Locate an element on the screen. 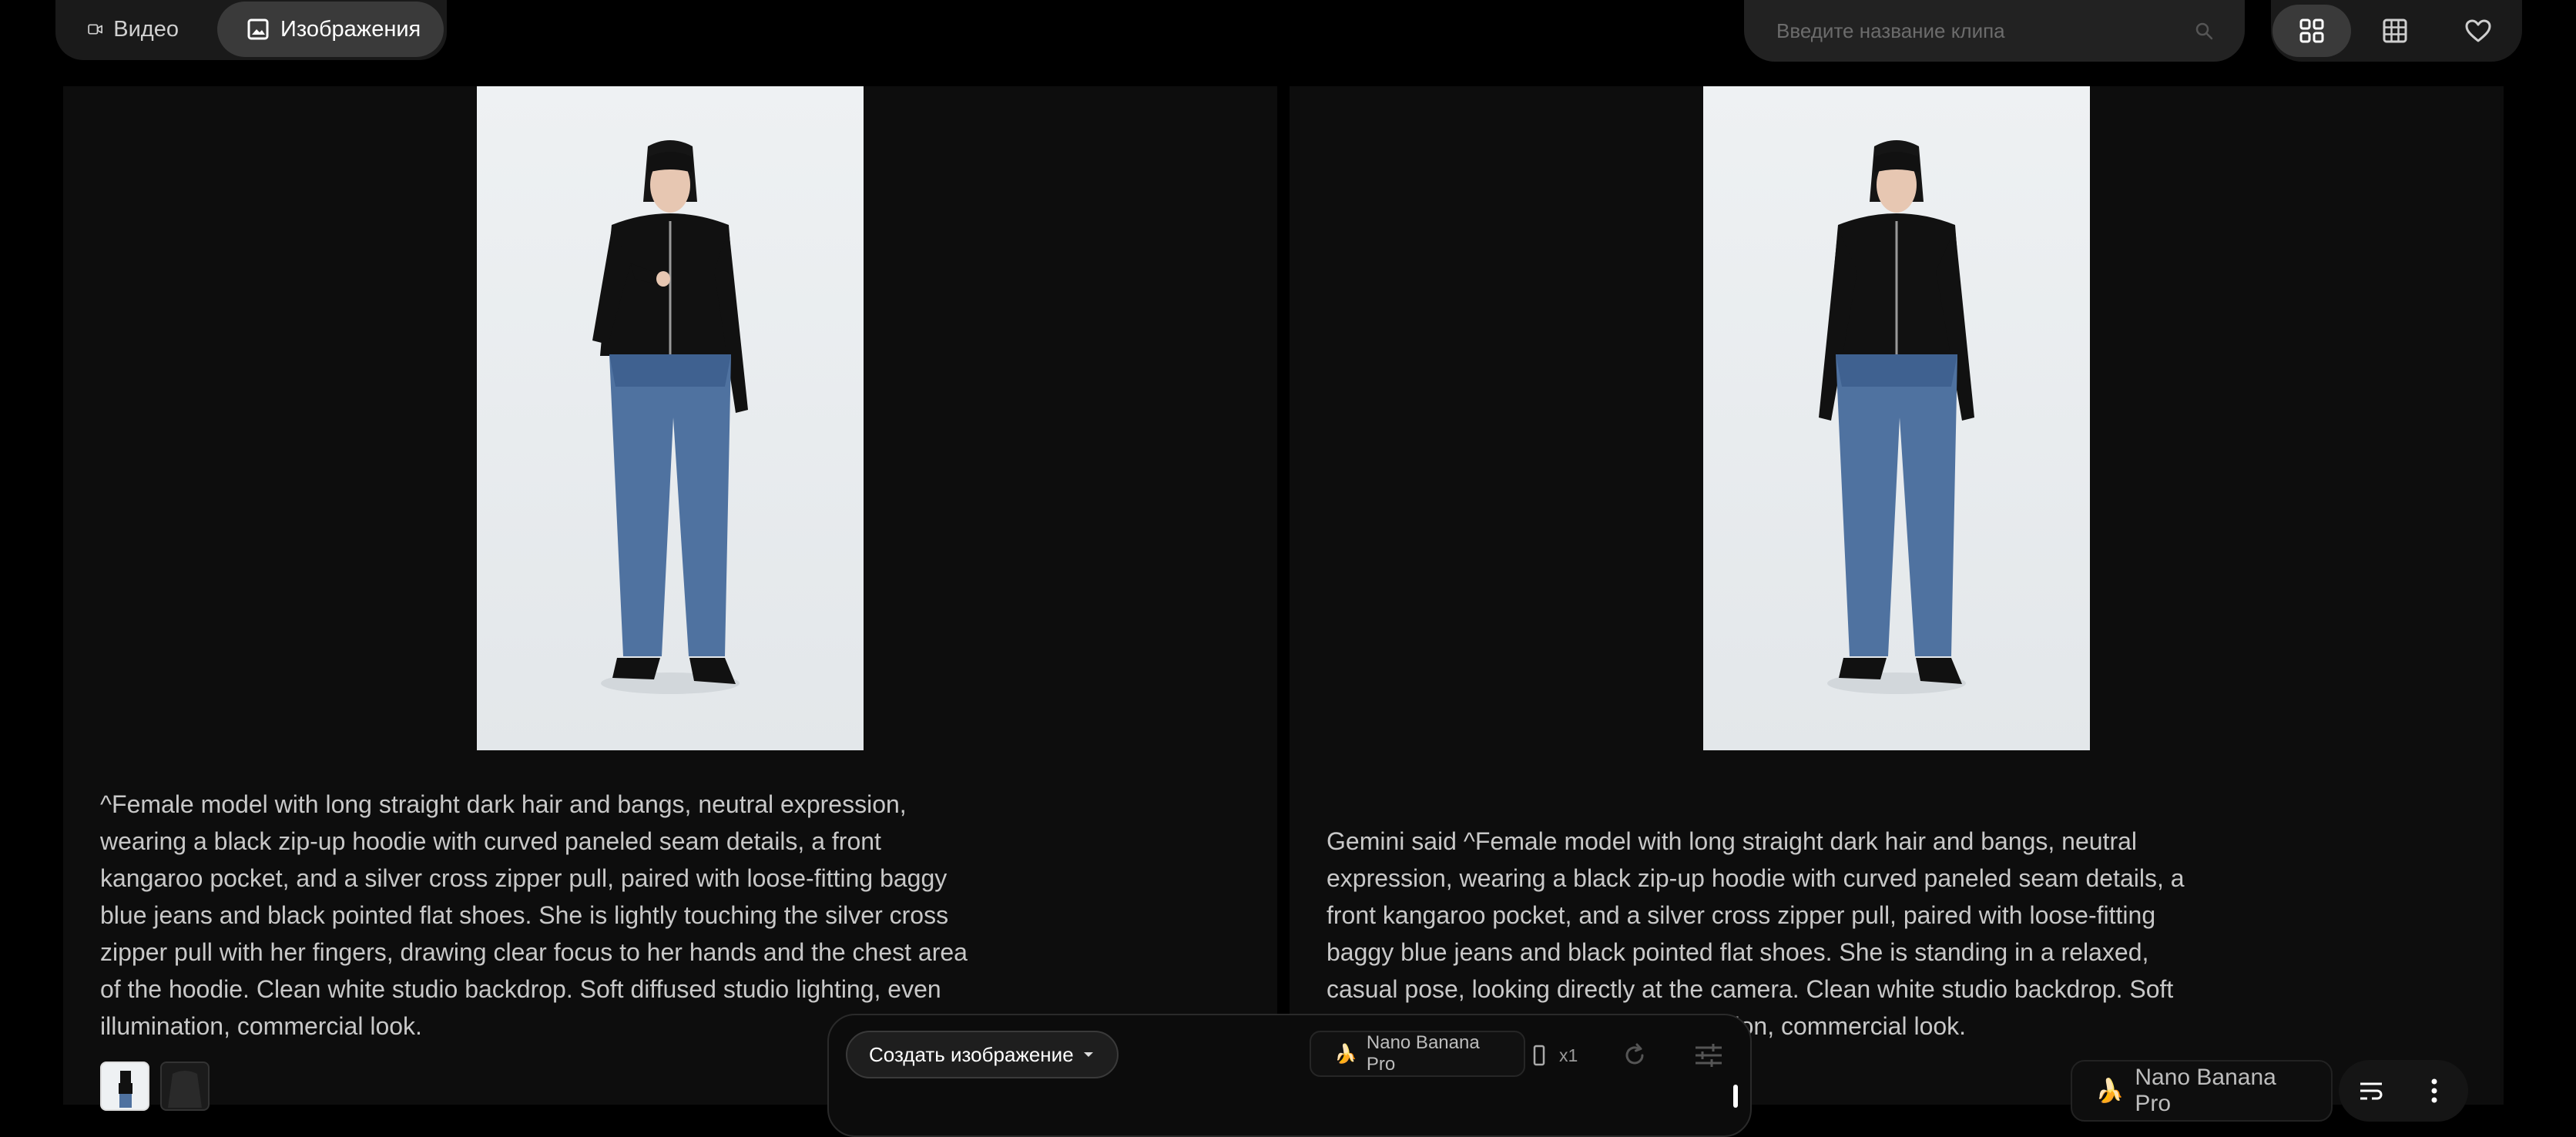 This screenshot has height=1137, width=2576. clip-search-input is located at coordinates (1984, 31).